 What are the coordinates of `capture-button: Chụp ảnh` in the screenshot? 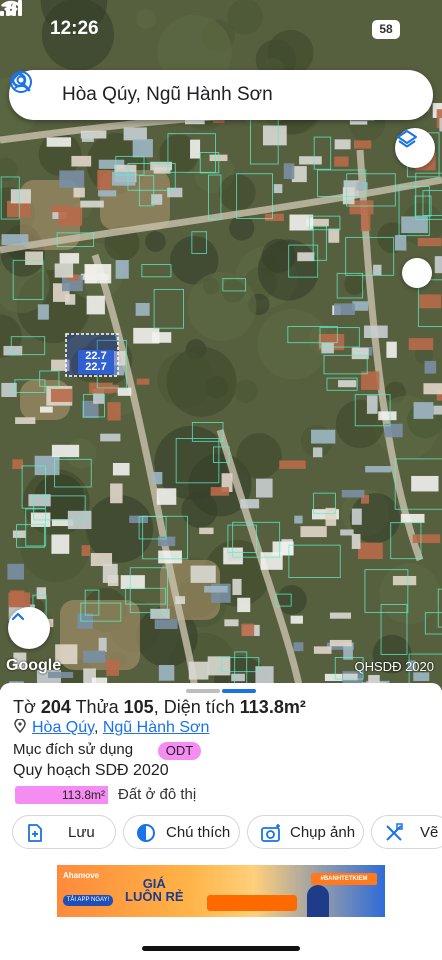 It's located at (305, 832).